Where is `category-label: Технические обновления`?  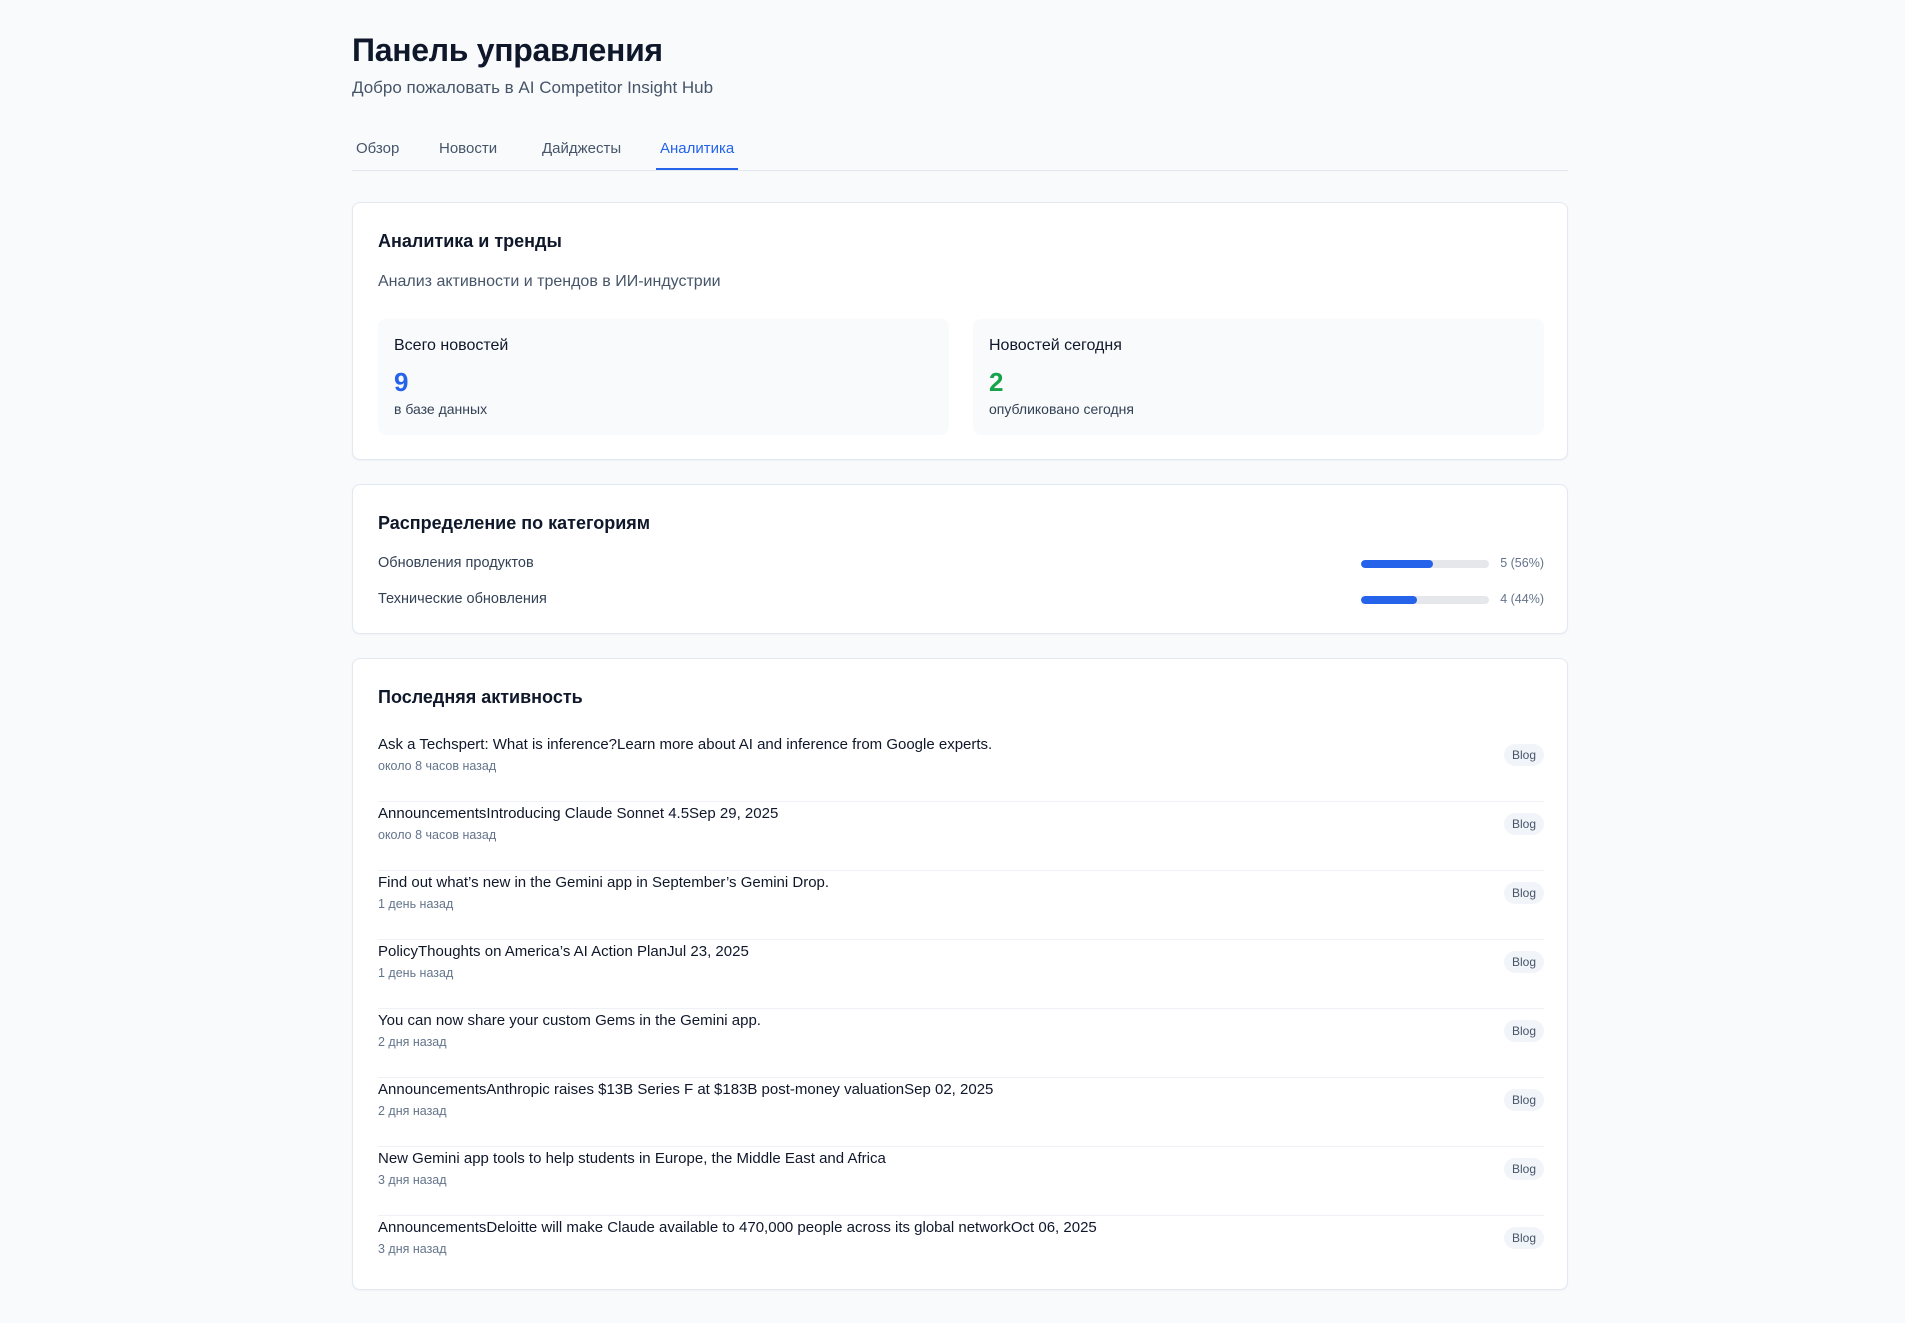 category-label: Технические обновления is located at coordinates (462, 599).